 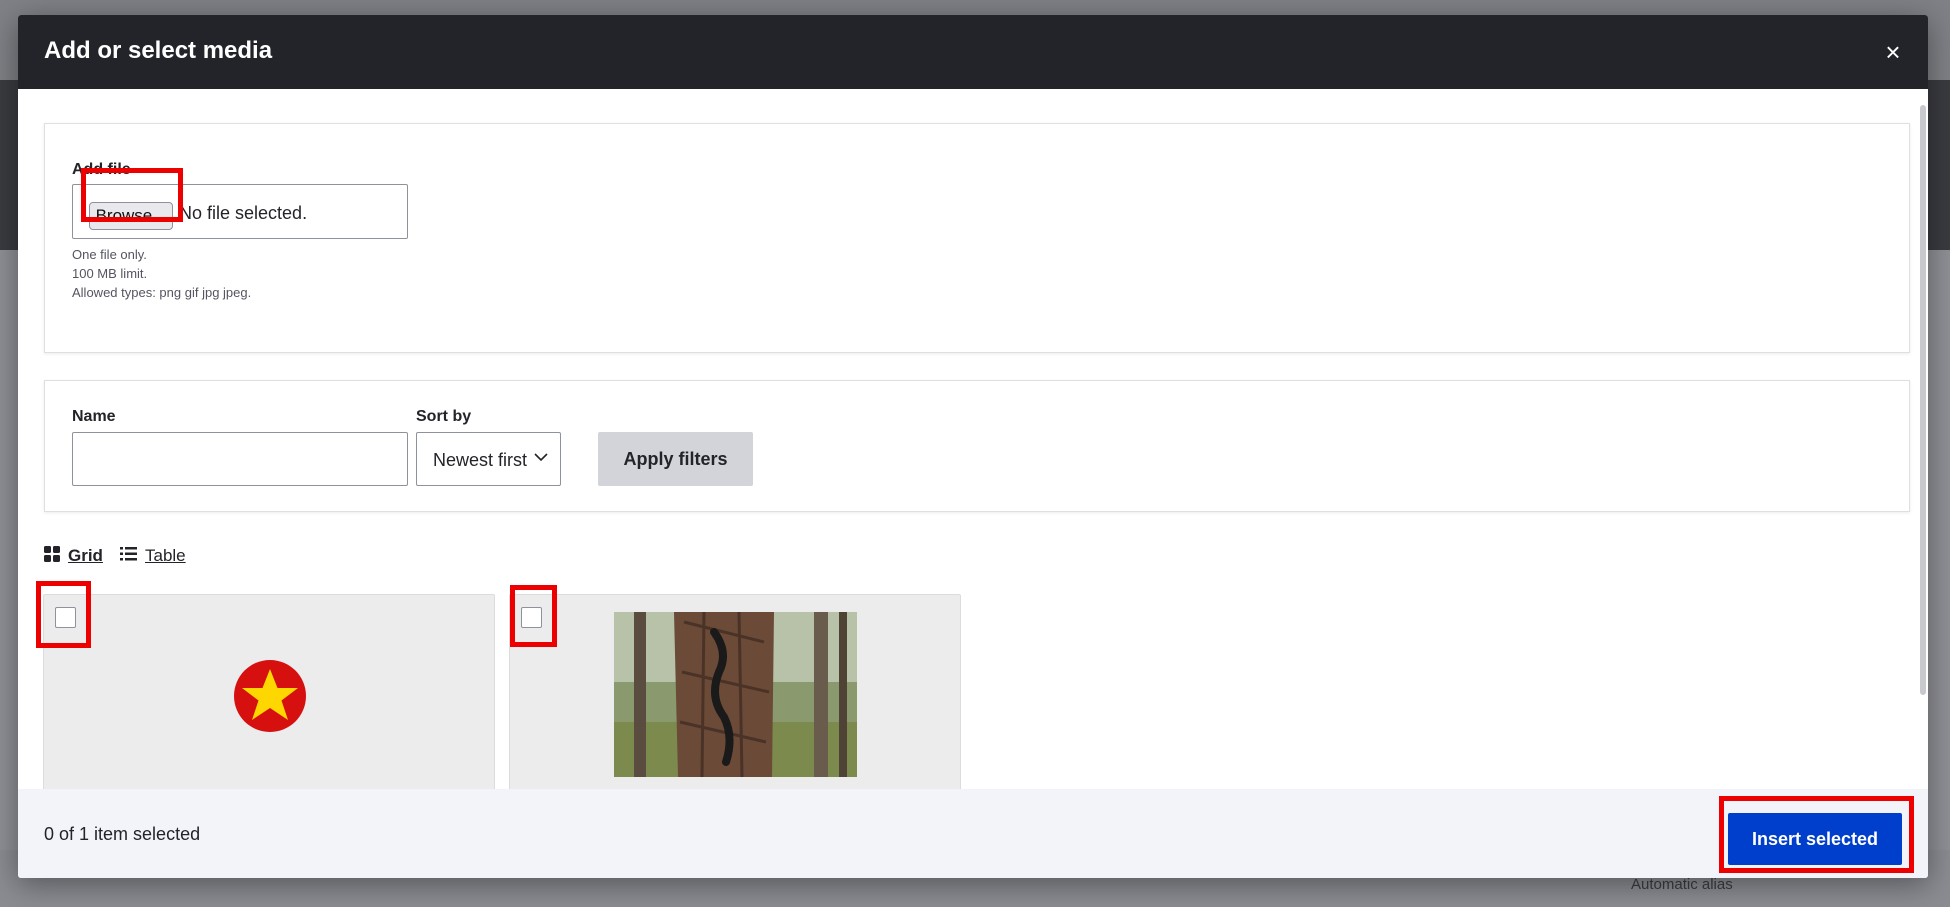 I want to click on name-label: Name, so click(x=94, y=416).